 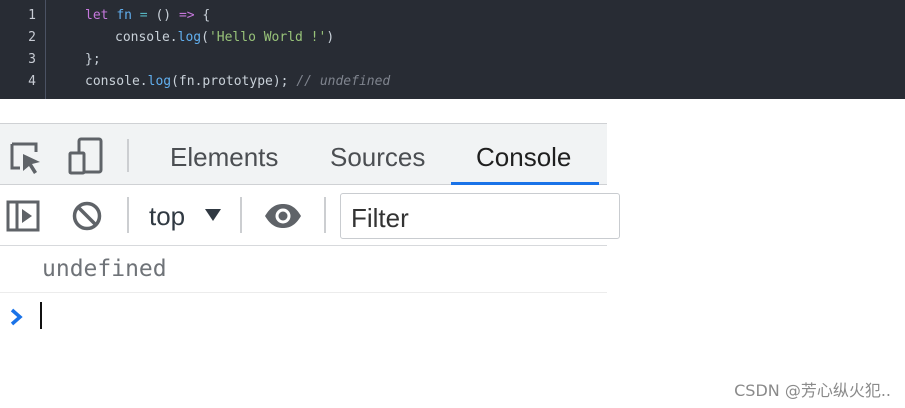 I want to click on text-cursor, so click(x=41, y=315).